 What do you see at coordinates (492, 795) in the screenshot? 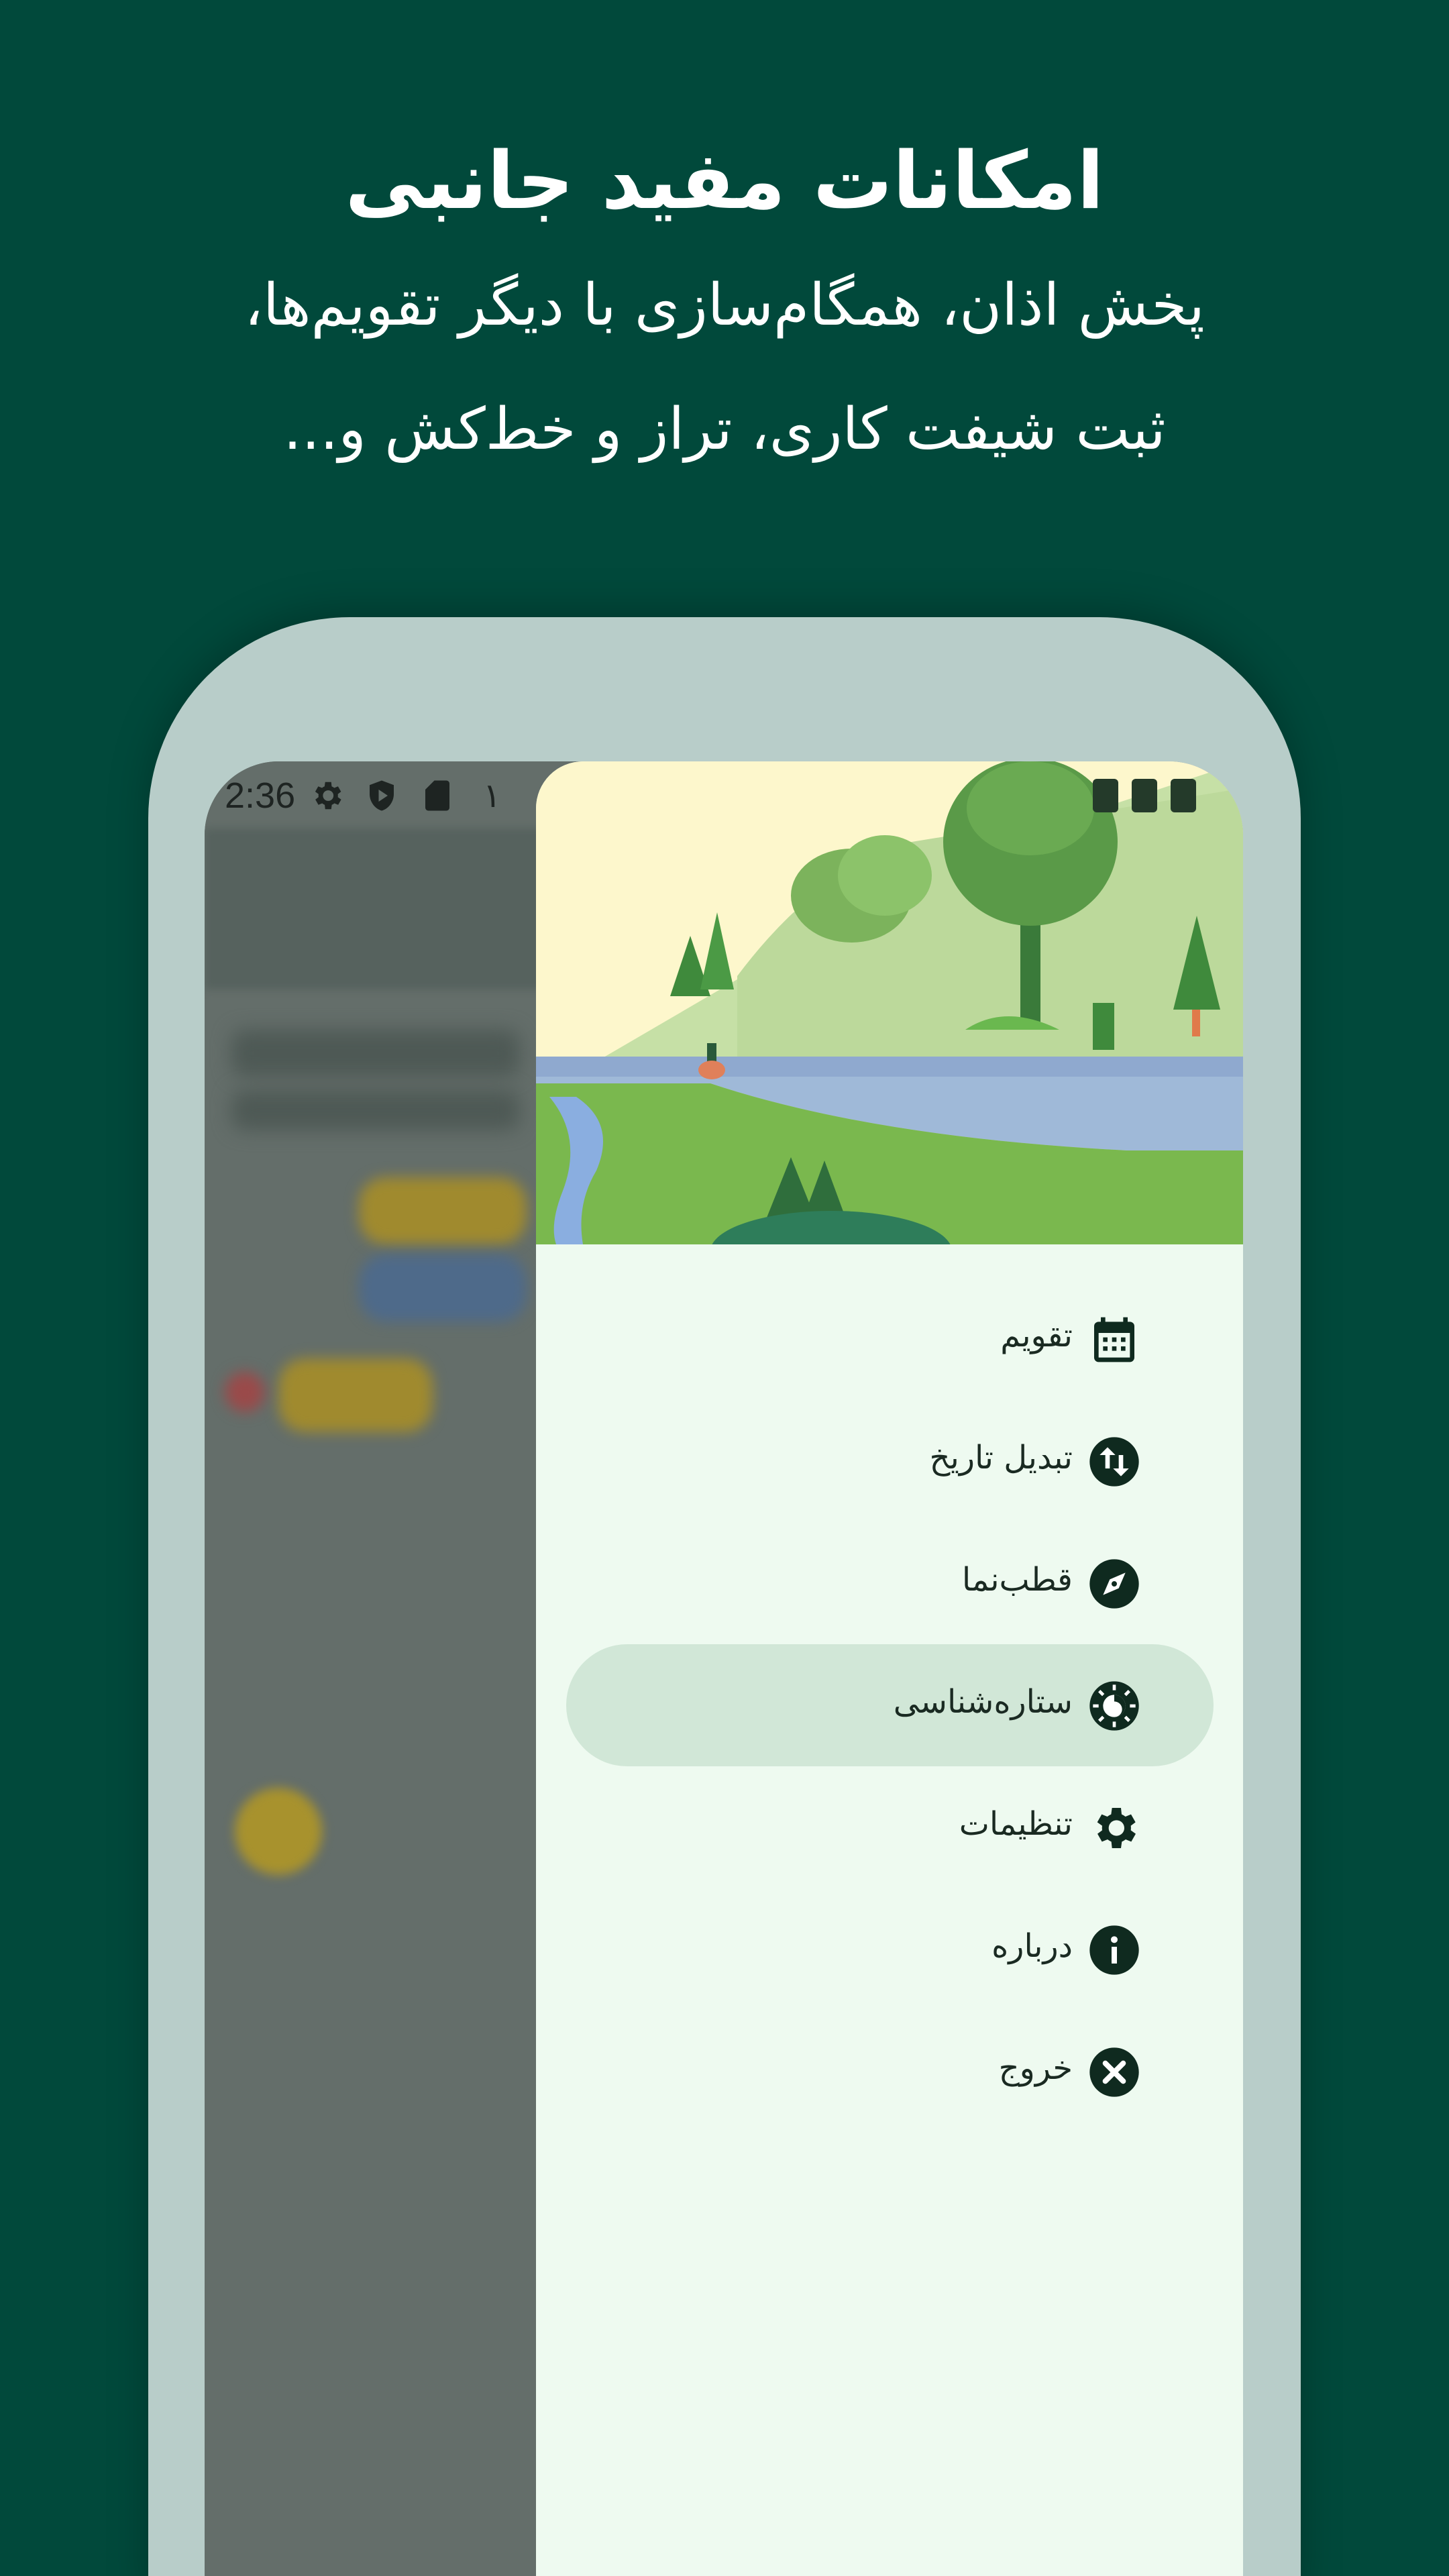
I see `status-digit: ۱` at bounding box center [492, 795].